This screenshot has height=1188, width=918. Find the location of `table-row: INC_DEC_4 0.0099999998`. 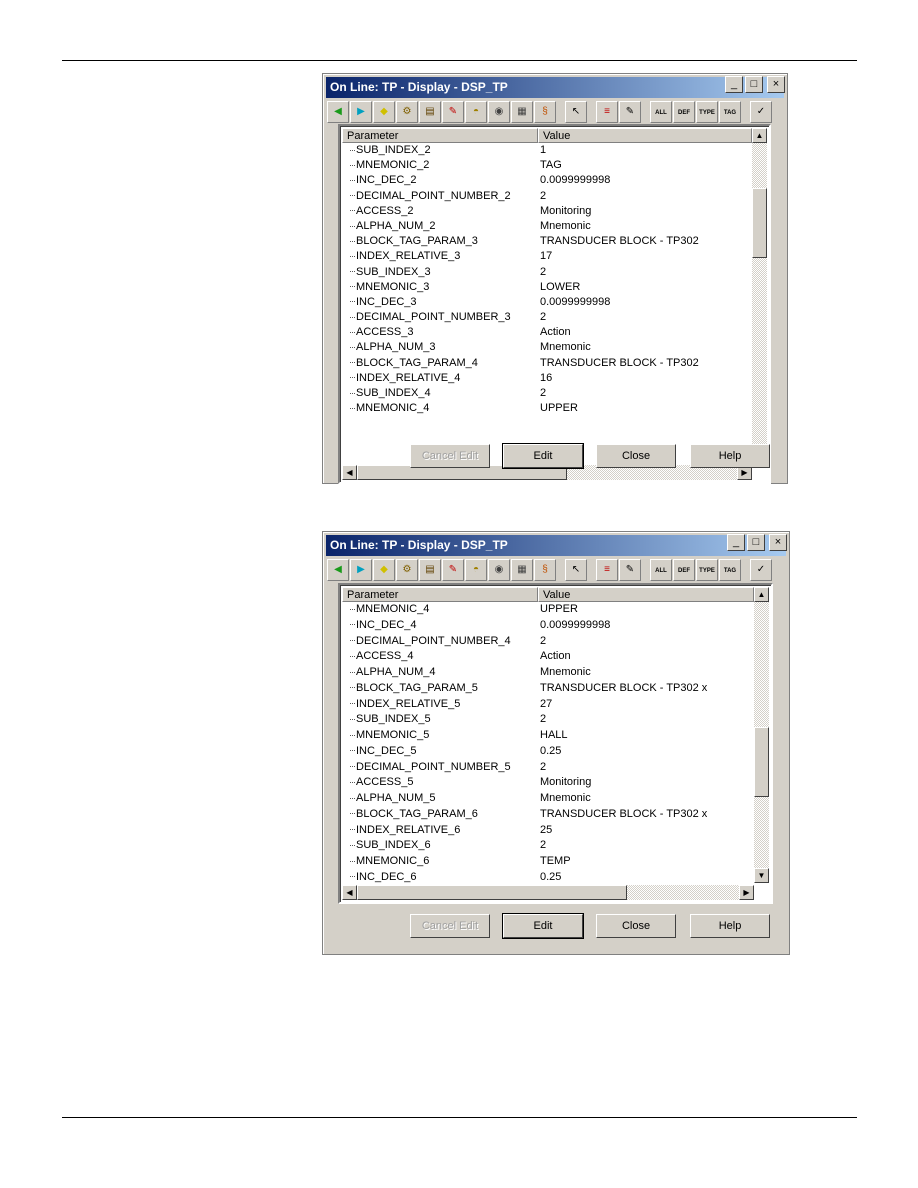

table-row: INC_DEC_4 0.0099999998 is located at coordinates (548, 626).